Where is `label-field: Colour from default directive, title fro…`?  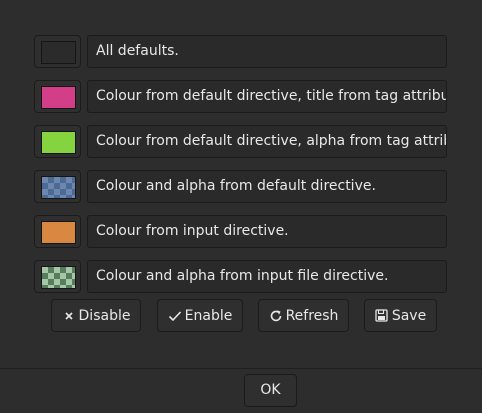 label-field: Colour from default directive, title fro… is located at coordinates (267, 96).